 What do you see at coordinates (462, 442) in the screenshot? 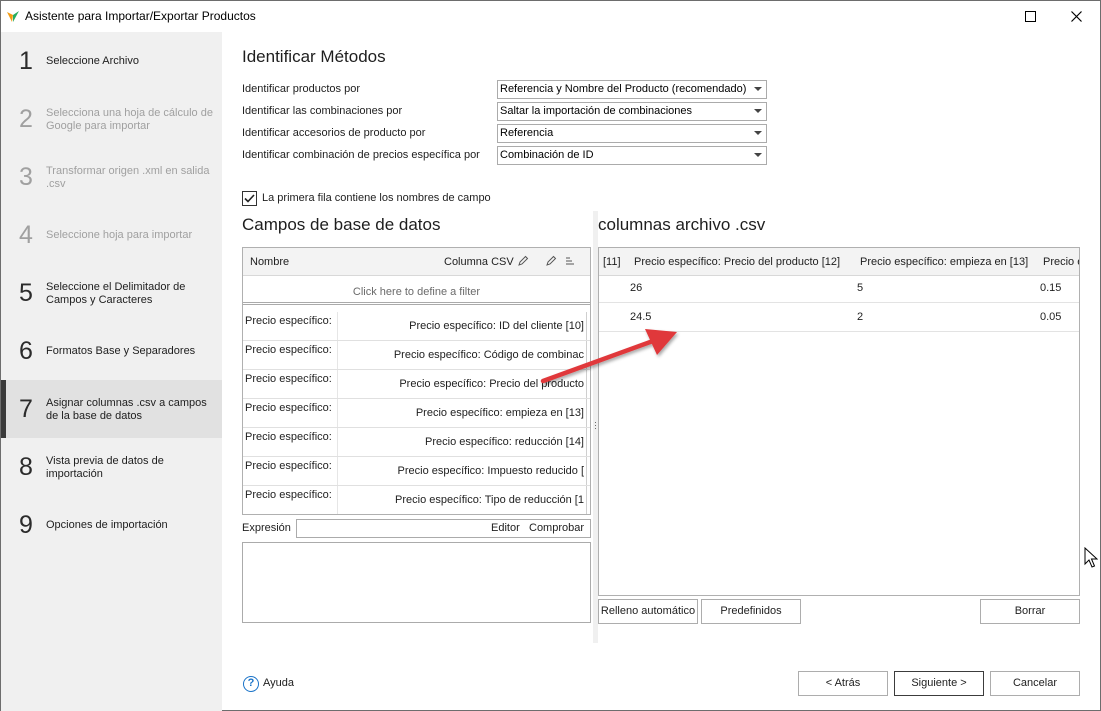
I see `csv-column-cell: Precio específico: reducción [14]` at bounding box center [462, 442].